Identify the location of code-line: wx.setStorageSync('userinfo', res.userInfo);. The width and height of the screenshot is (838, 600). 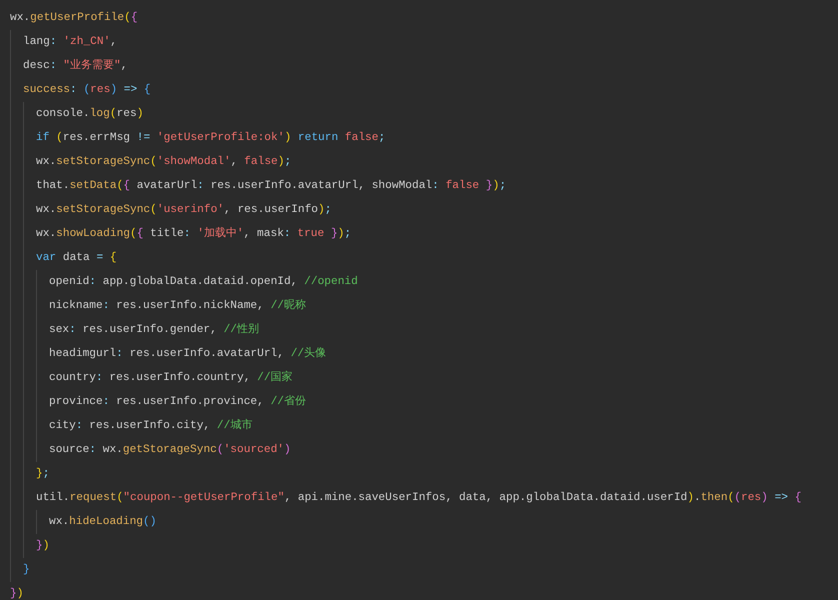
(184, 210).